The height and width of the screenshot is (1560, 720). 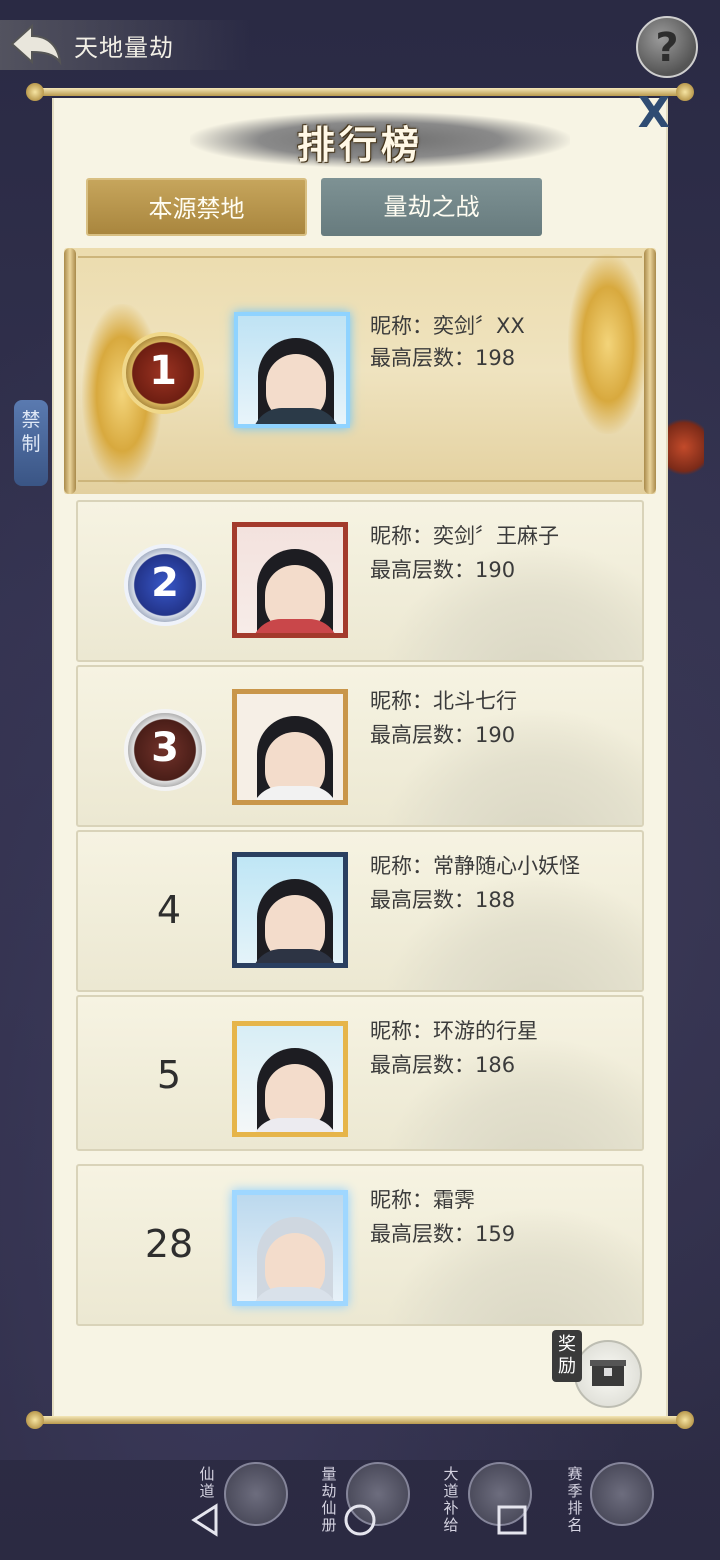 What do you see at coordinates (165, 750) in the screenshot?
I see `rank-medal-bronze: 3` at bounding box center [165, 750].